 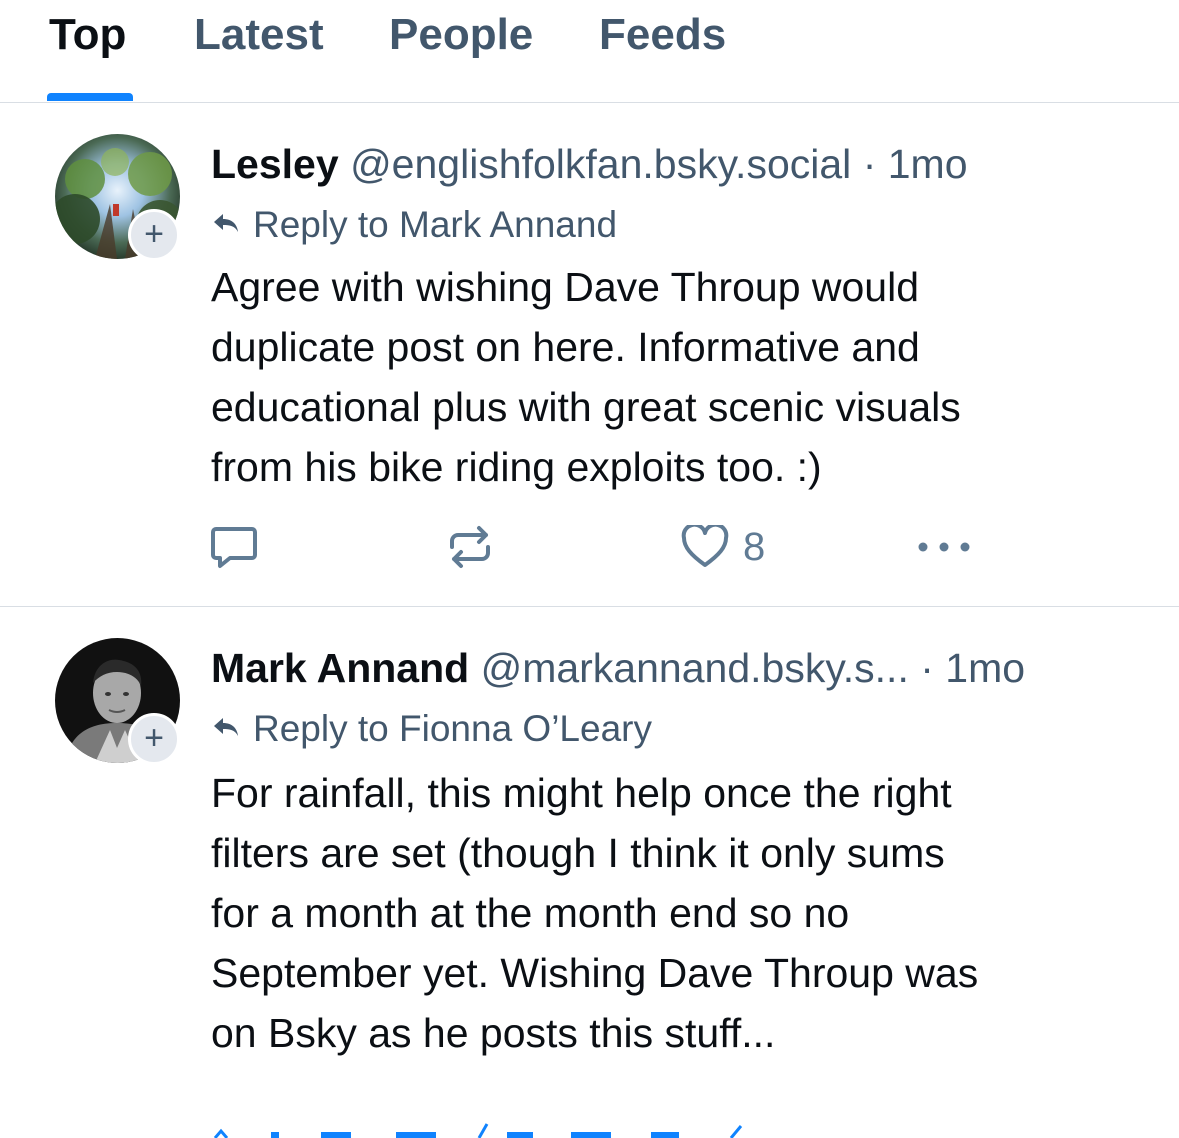 I want to click on reply-context: Reply to Mark Annand, so click(x=414, y=225).